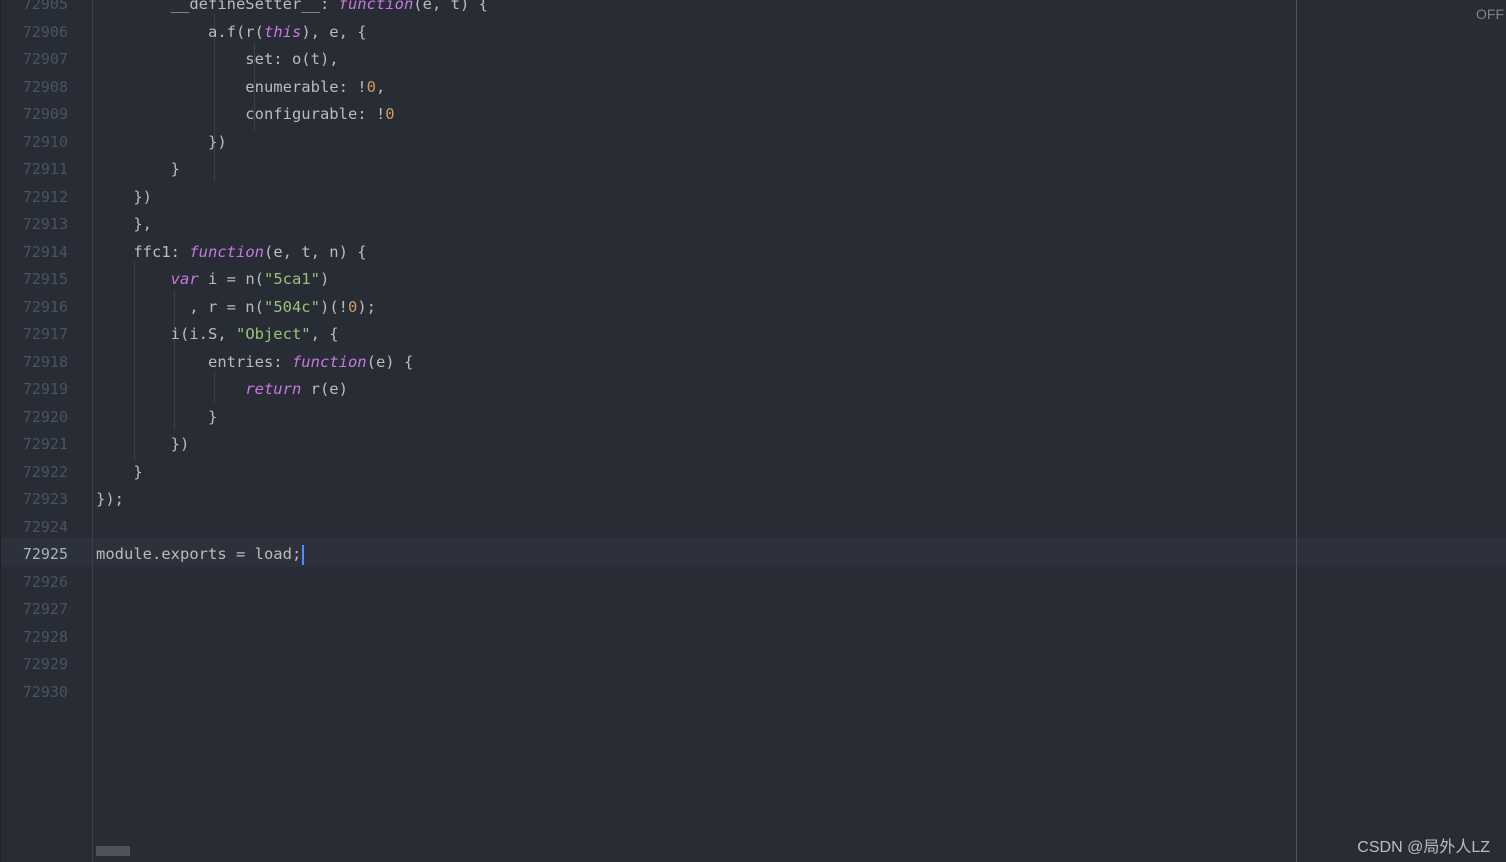 This screenshot has width=1506, height=862. I want to click on code-line: 72909 configurable: !0, so click(645, 115).